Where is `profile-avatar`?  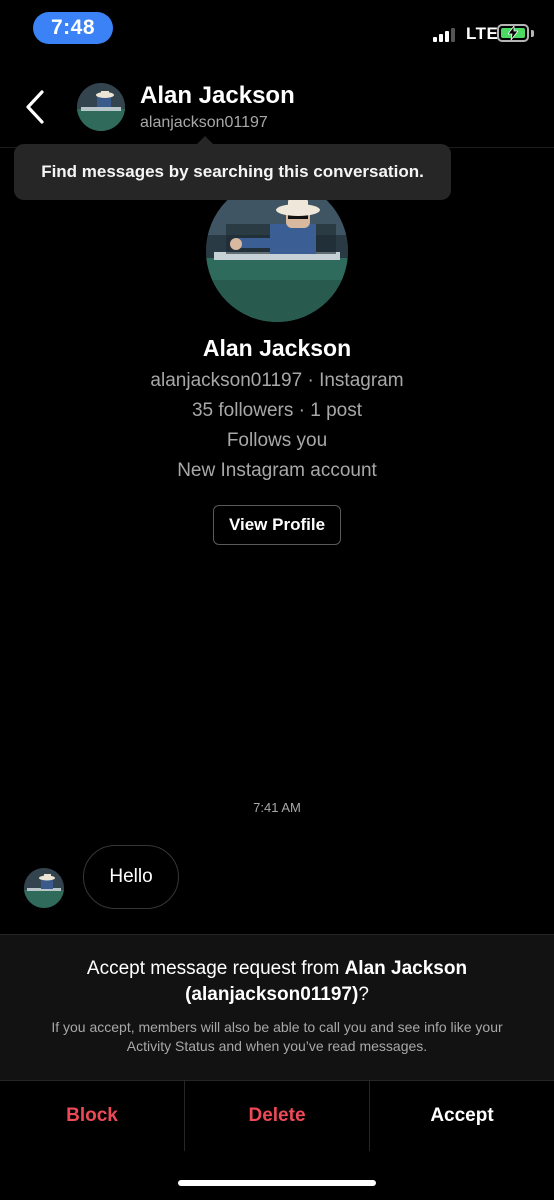 profile-avatar is located at coordinates (277, 251).